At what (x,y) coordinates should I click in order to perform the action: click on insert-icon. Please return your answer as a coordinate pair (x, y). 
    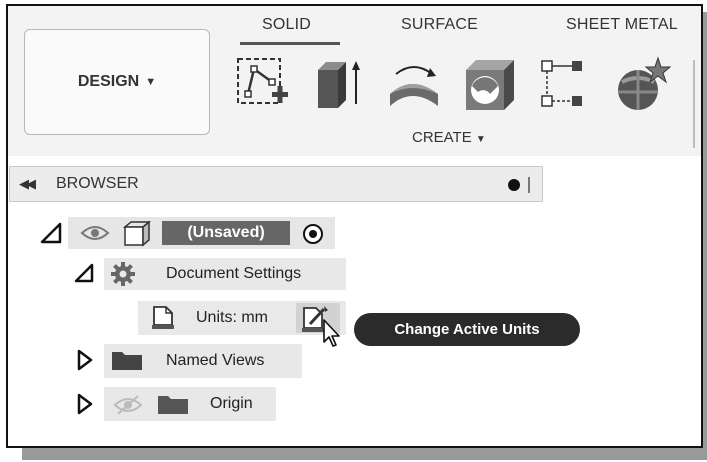
    Looking at the image, I should click on (645, 83).